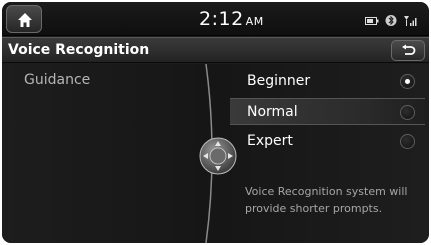 The width and height of the screenshot is (431, 245). I want to click on option-normal-label: Normal, so click(272, 112).